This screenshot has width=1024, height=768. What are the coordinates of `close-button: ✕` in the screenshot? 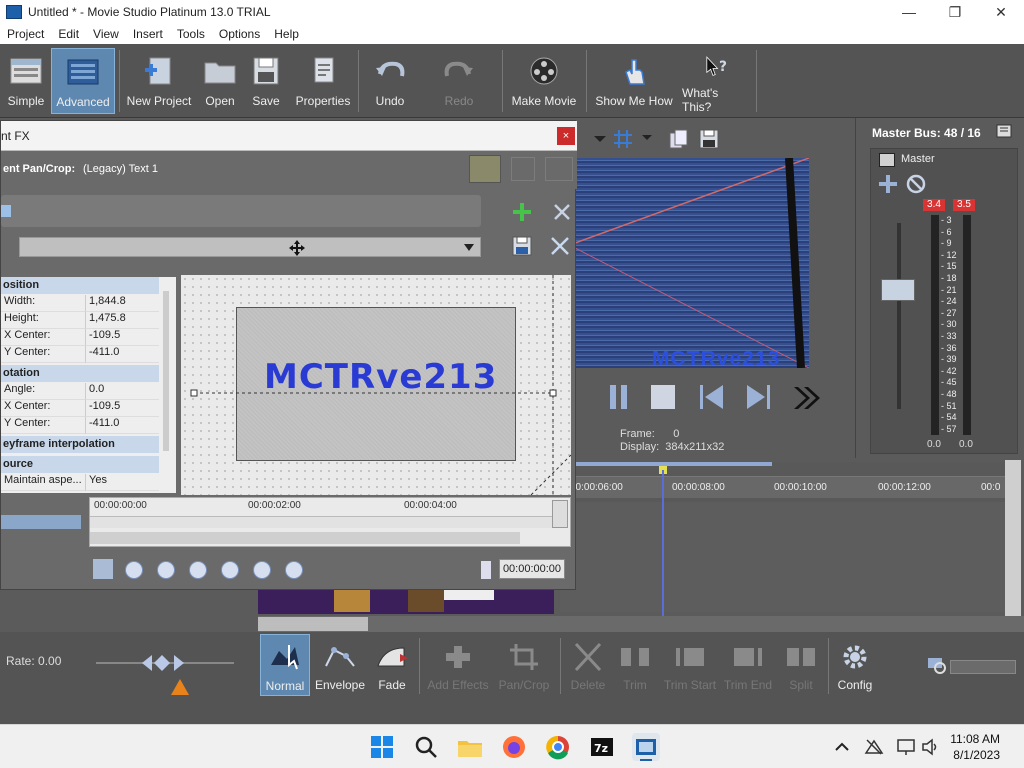 It's located at (1001, 12).